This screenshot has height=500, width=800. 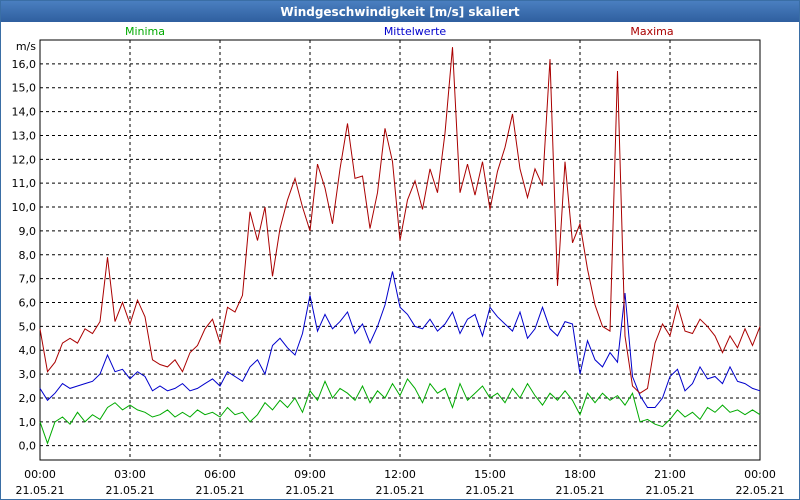 What do you see at coordinates (28, 303) in the screenshot?
I see `y-tick-label: 6,0` at bounding box center [28, 303].